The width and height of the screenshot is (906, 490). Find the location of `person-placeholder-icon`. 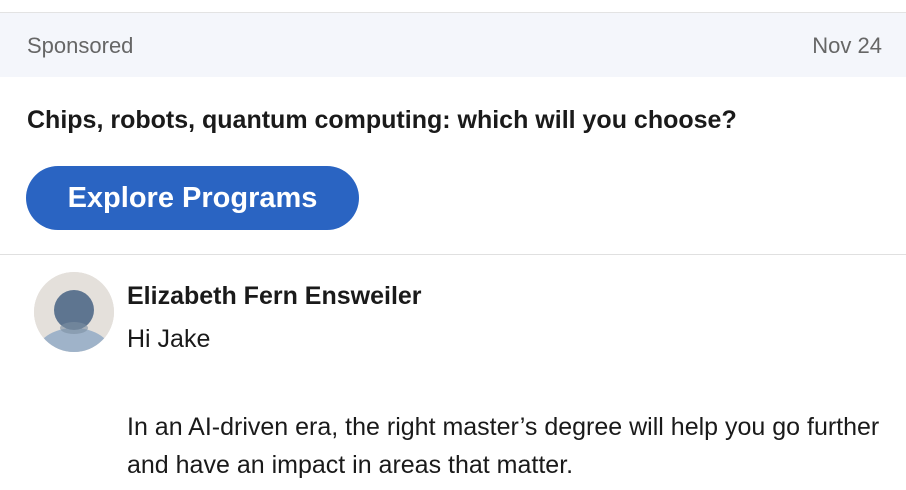

person-placeholder-icon is located at coordinates (74, 312).